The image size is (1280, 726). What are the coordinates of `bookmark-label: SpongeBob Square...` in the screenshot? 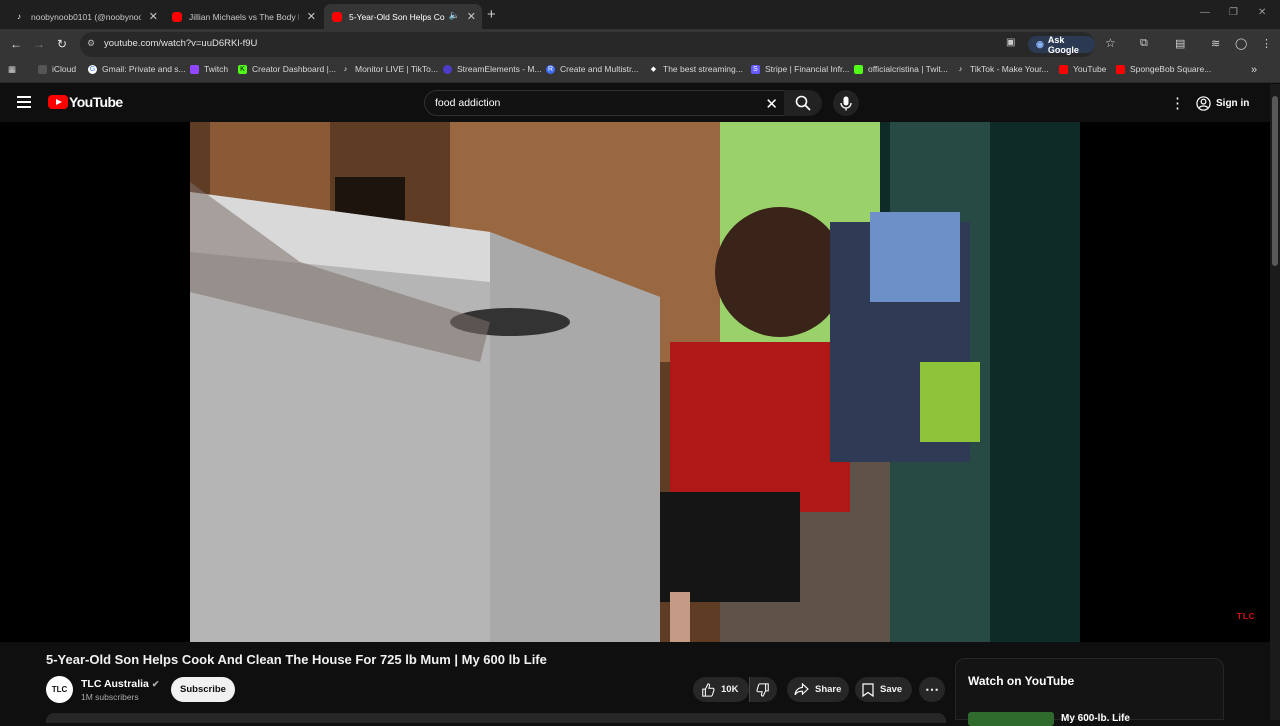 It's located at (1171, 69).